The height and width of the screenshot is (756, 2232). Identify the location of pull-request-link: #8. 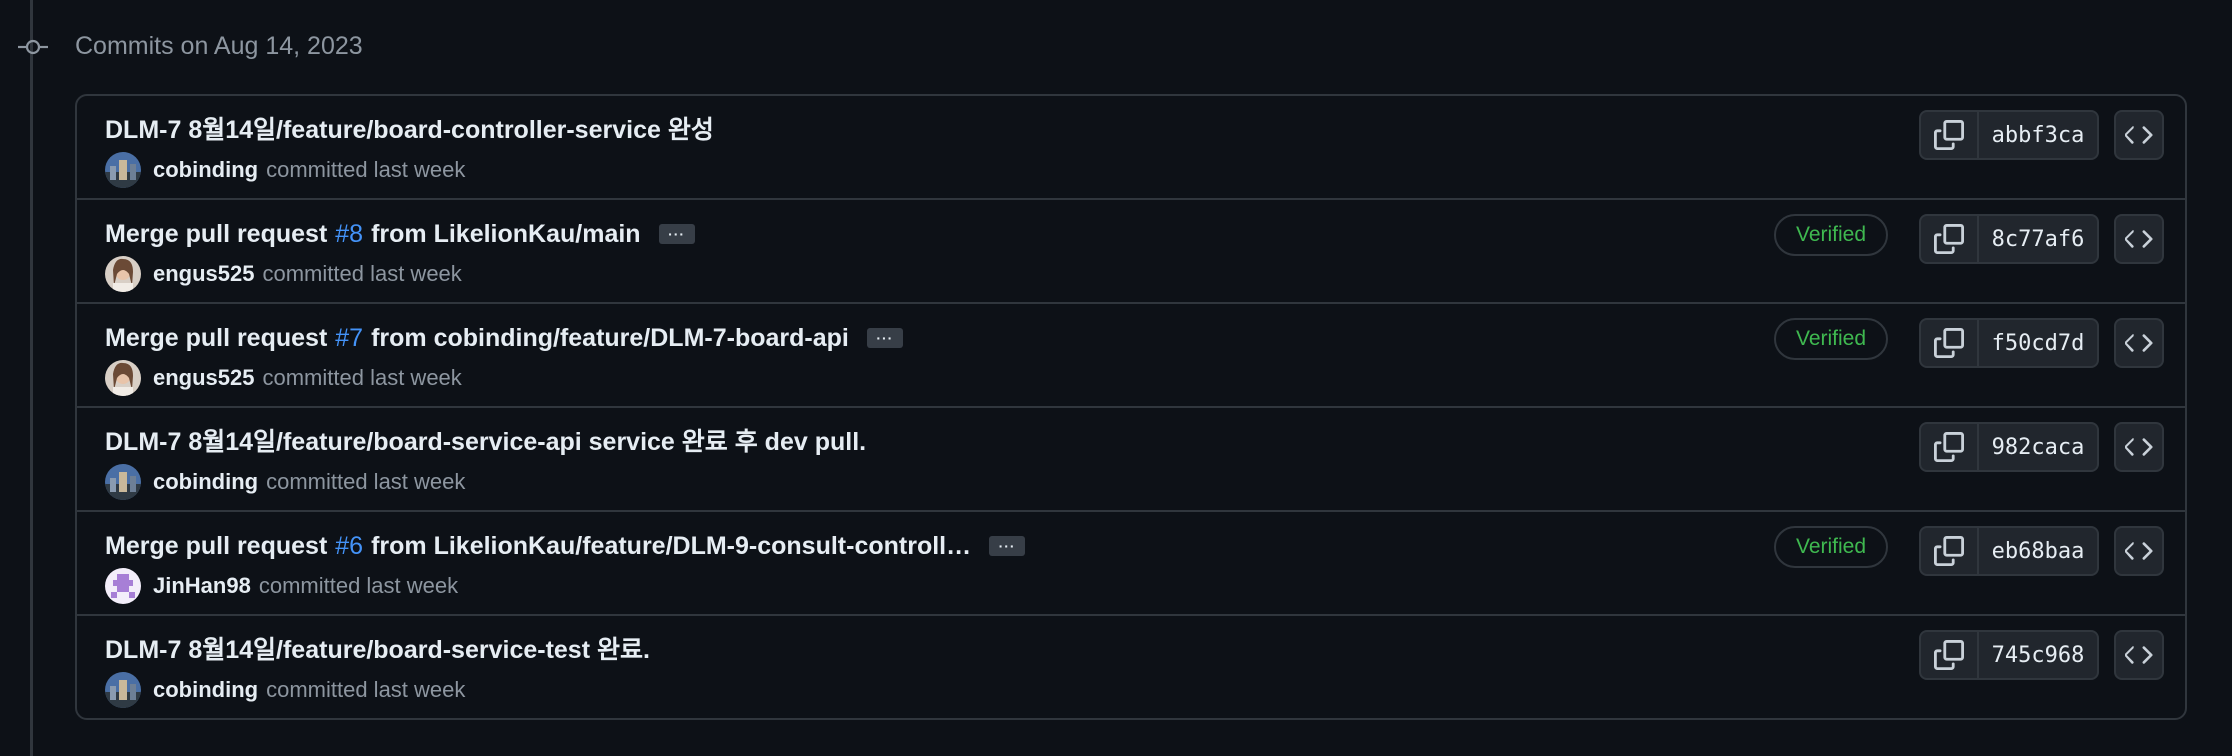
(349, 234).